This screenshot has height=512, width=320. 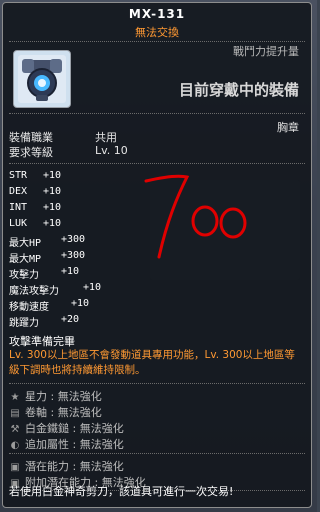 What do you see at coordinates (44, 321) in the screenshot?
I see `stat-jump: 跳躍力 +20` at bounding box center [44, 321].